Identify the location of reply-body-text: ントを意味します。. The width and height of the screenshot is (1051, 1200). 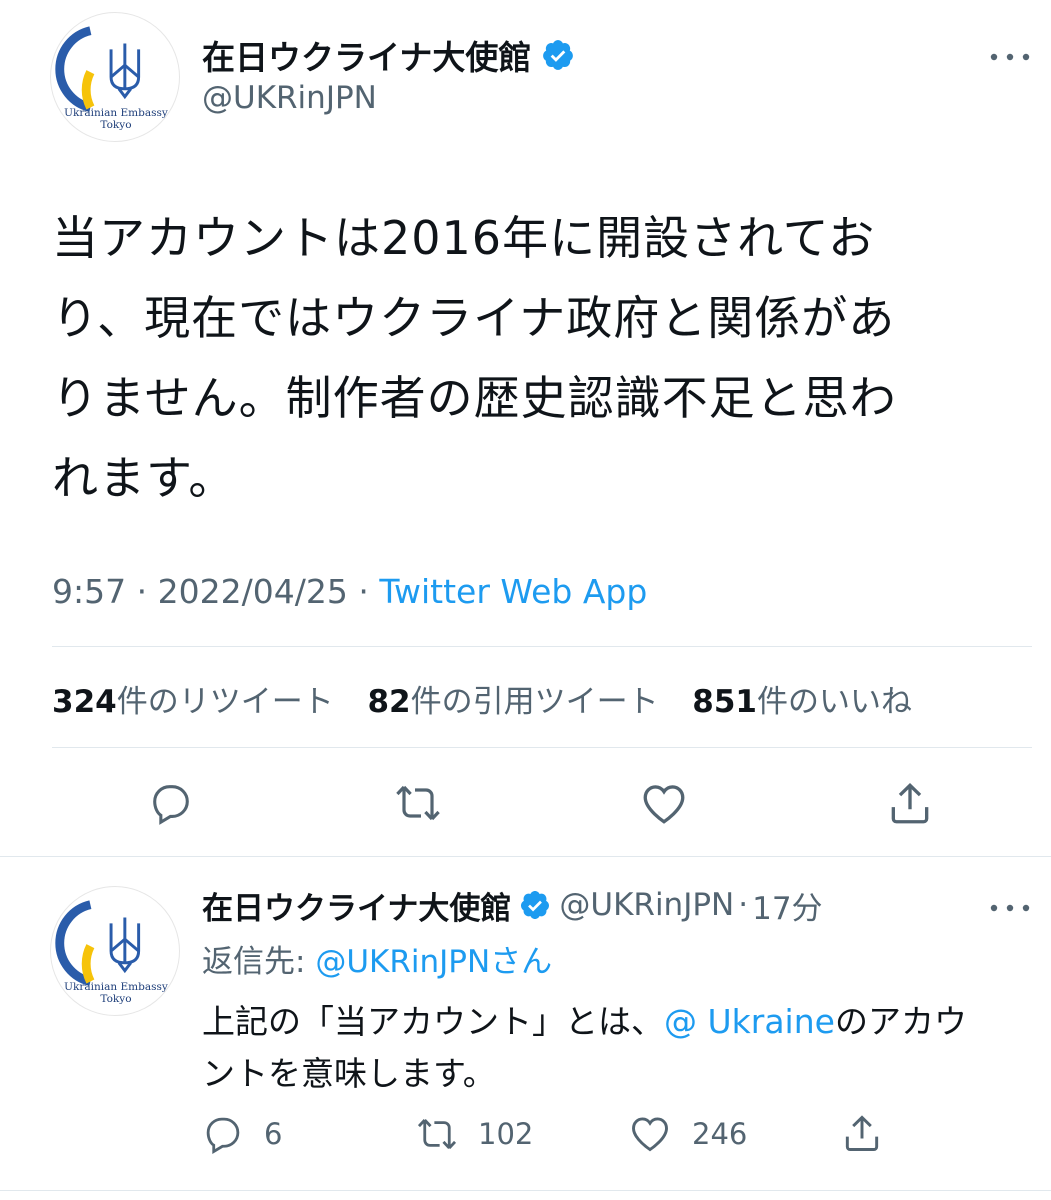
(349, 1073).